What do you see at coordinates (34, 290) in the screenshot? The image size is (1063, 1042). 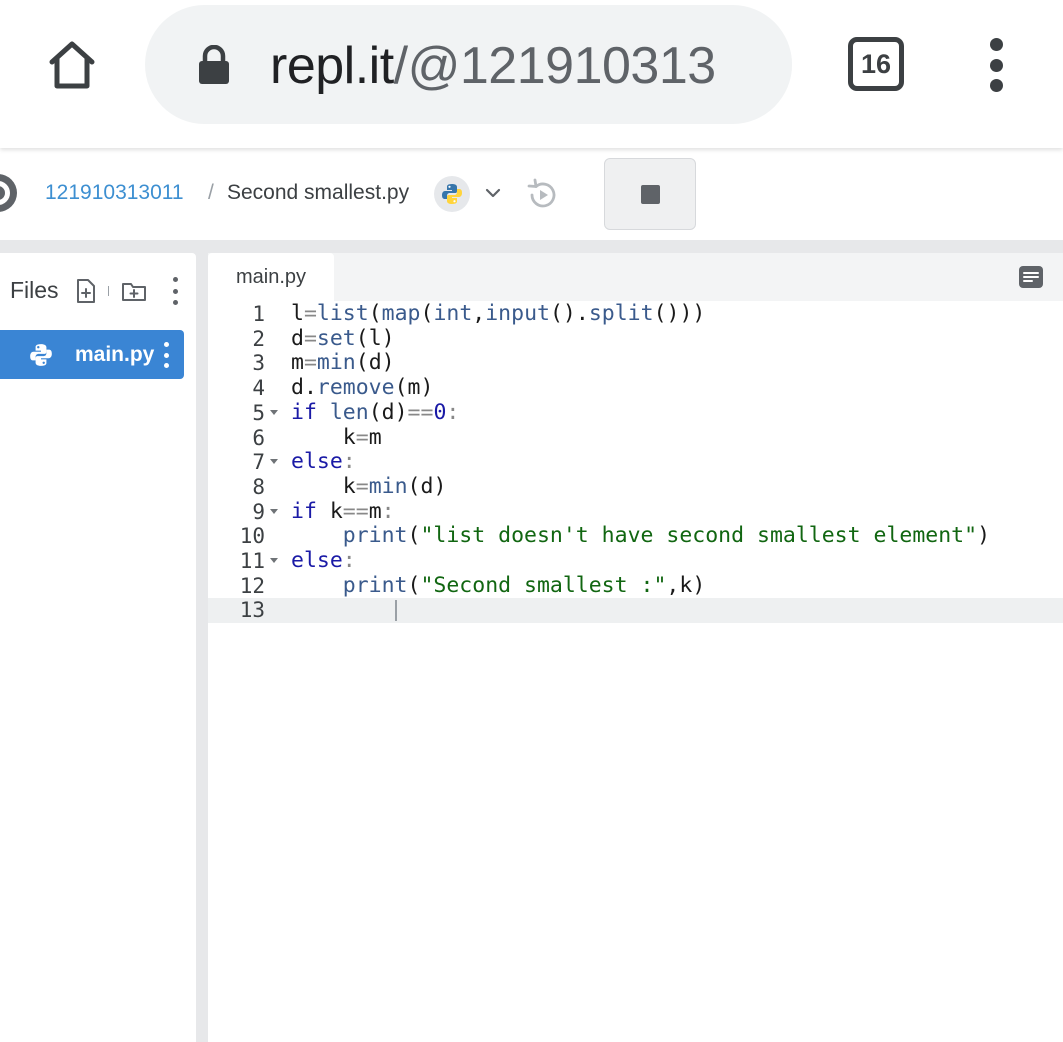 I see `files-title: Files` at bounding box center [34, 290].